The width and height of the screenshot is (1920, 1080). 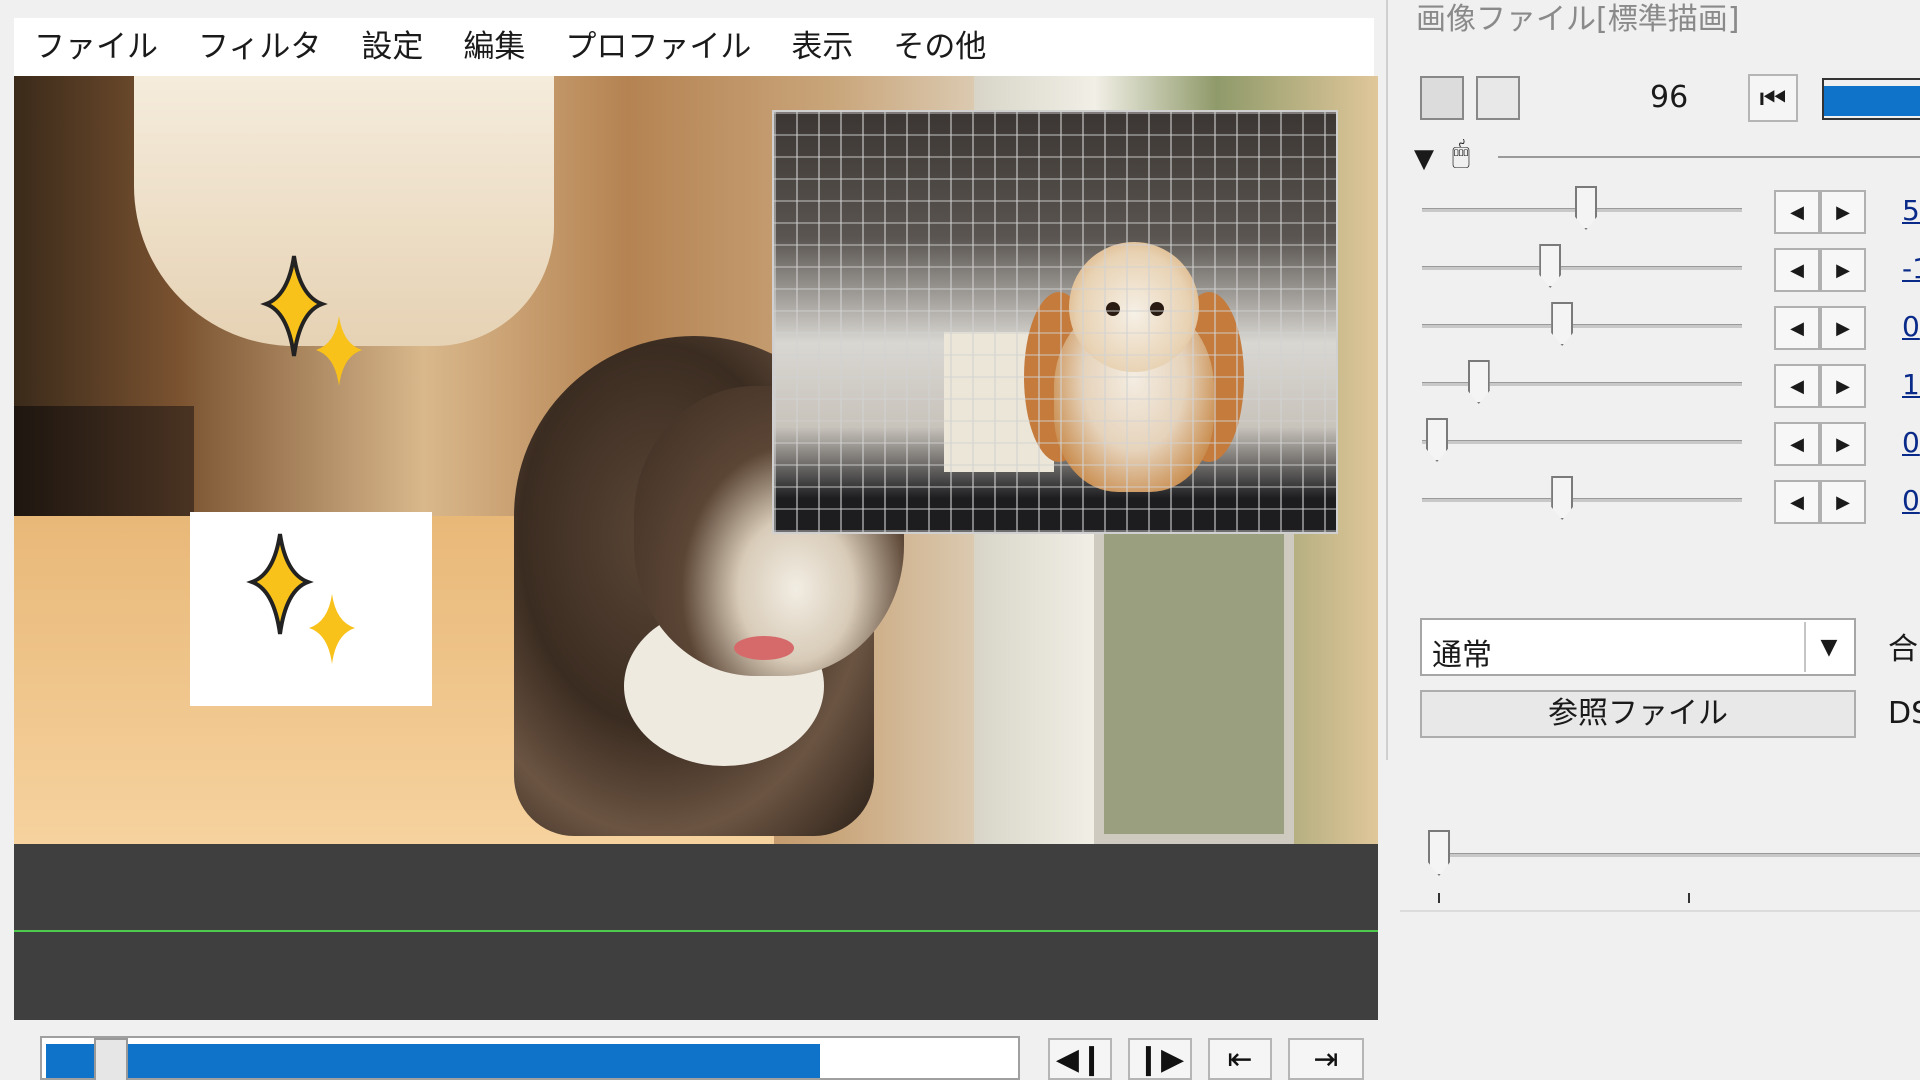 I want to click on timeline-guide-line, so click(x=696, y=931).